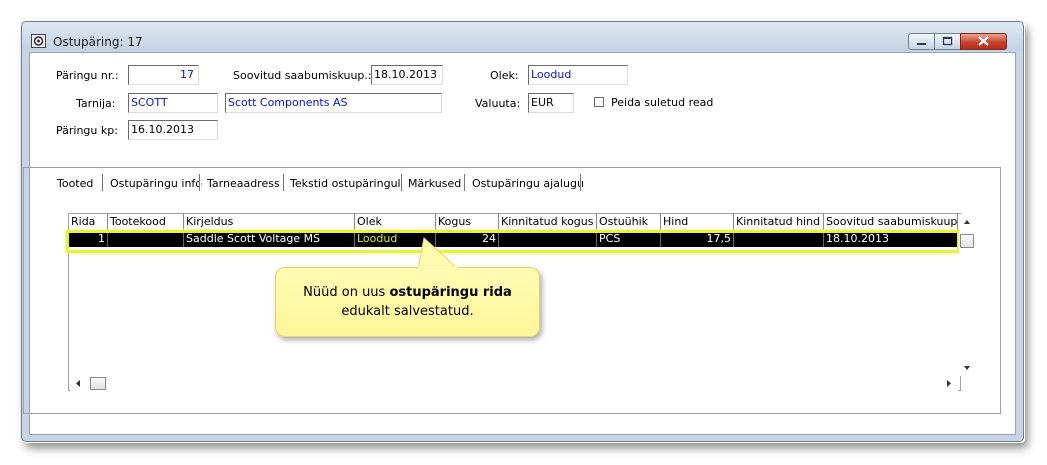 The image size is (1047, 465). Describe the element at coordinates (87, 75) in the screenshot. I see `paringu-nr-label: Päringu nr.:` at that location.